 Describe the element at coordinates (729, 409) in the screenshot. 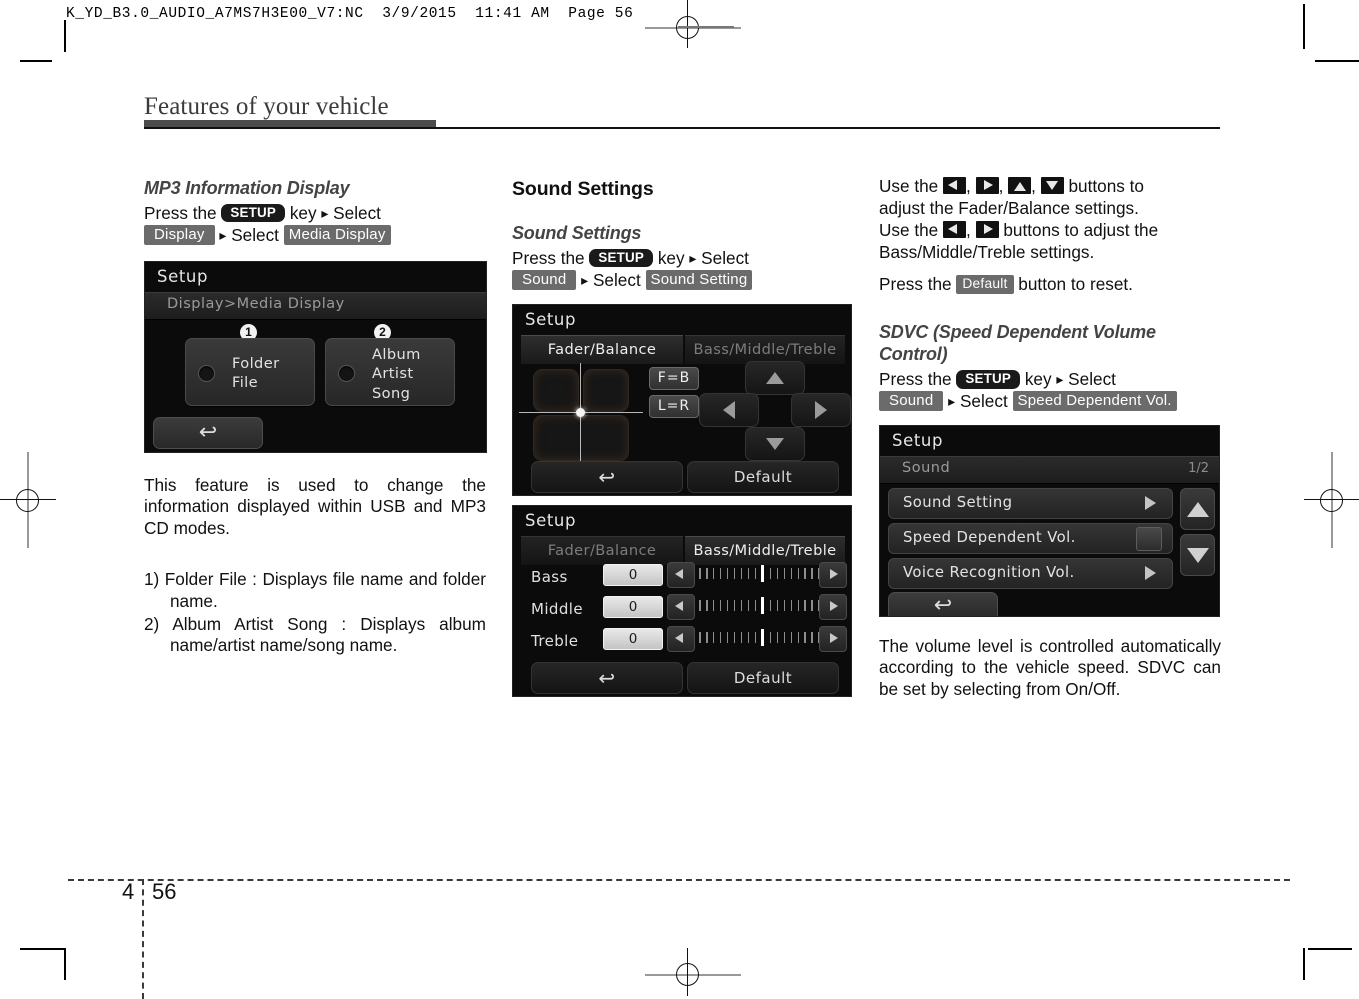

I see `pad-button-left` at that location.